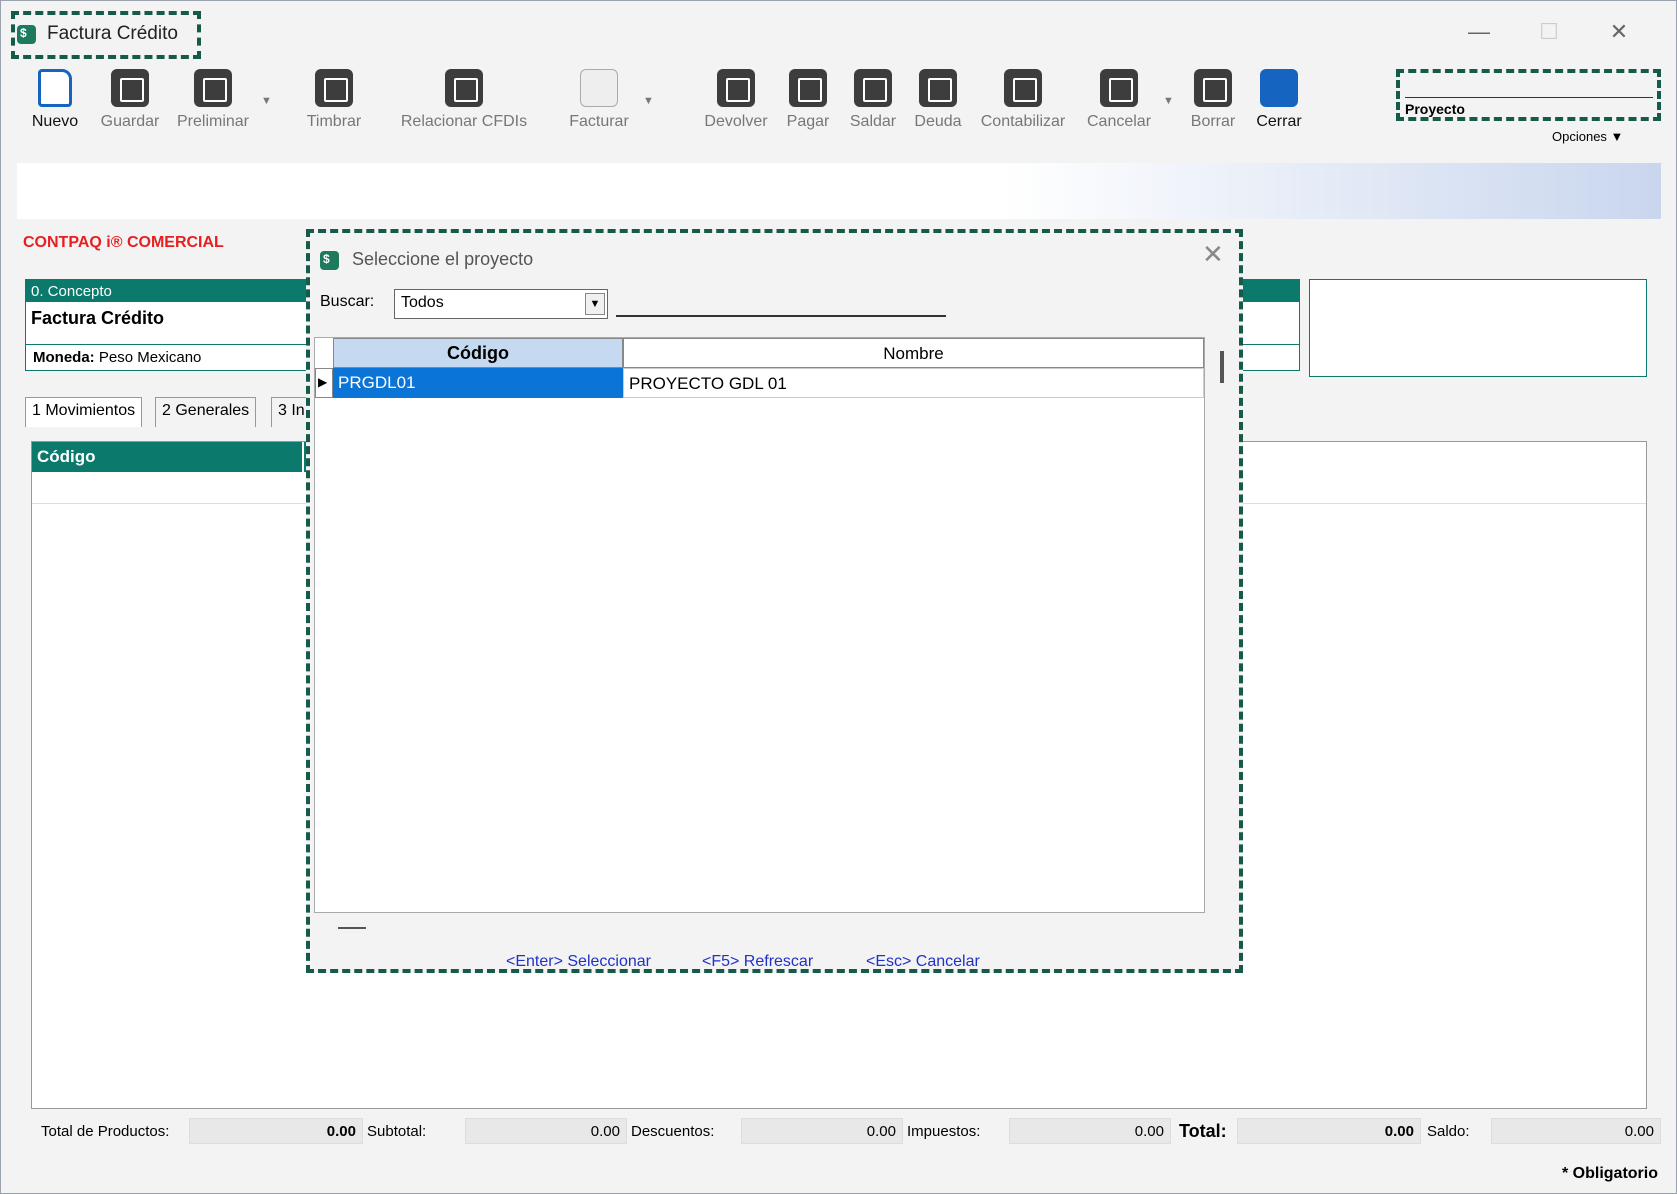  Describe the element at coordinates (944, 1131) in the screenshot. I see `impuestos-label: Impuestos:` at that location.